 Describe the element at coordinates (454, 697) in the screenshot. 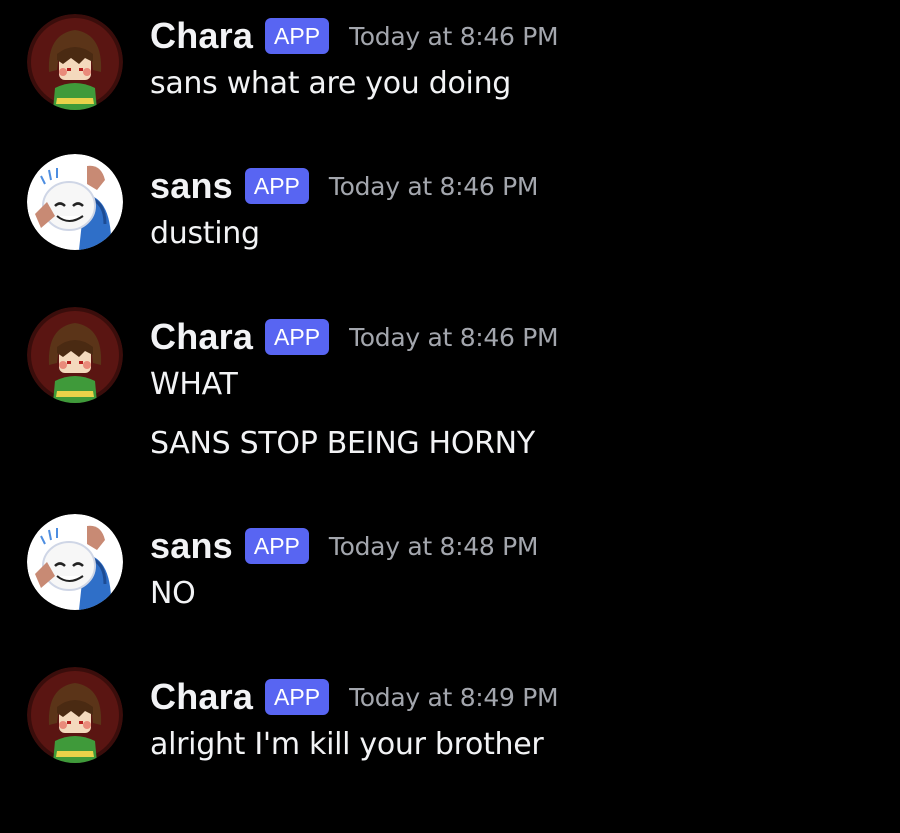

I see `timestamp: Today at 8:49 PM` at that location.